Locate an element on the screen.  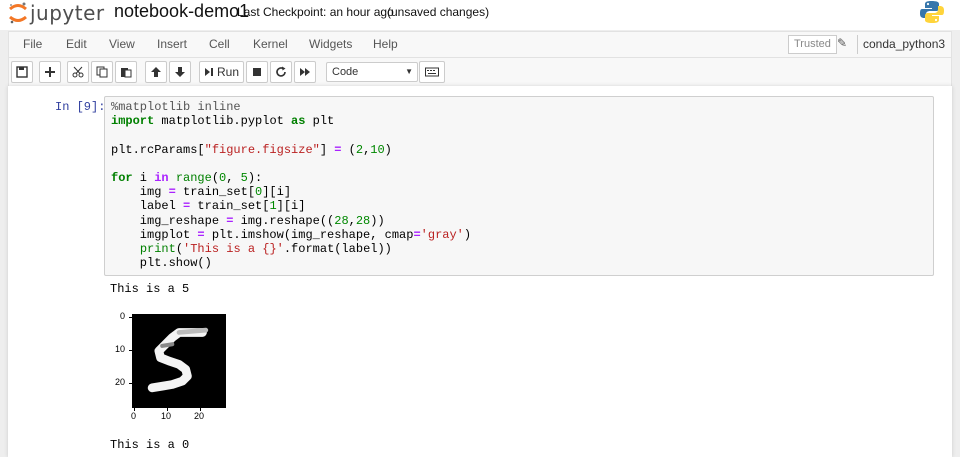
scissors-icon is located at coordinates (78, 72).